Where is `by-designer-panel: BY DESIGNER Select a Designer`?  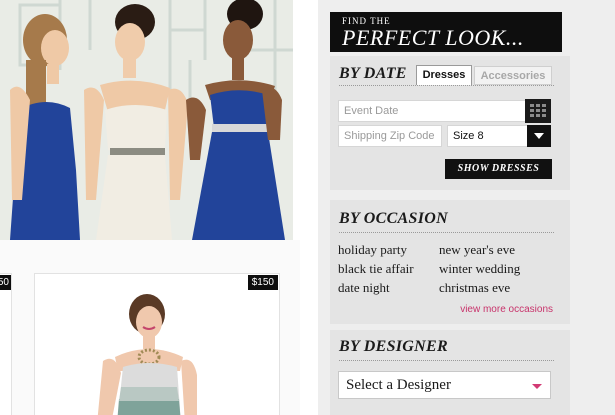 by-designer-panel: BY DESIGNER Select a Designer is located at coordinates (450, 372).